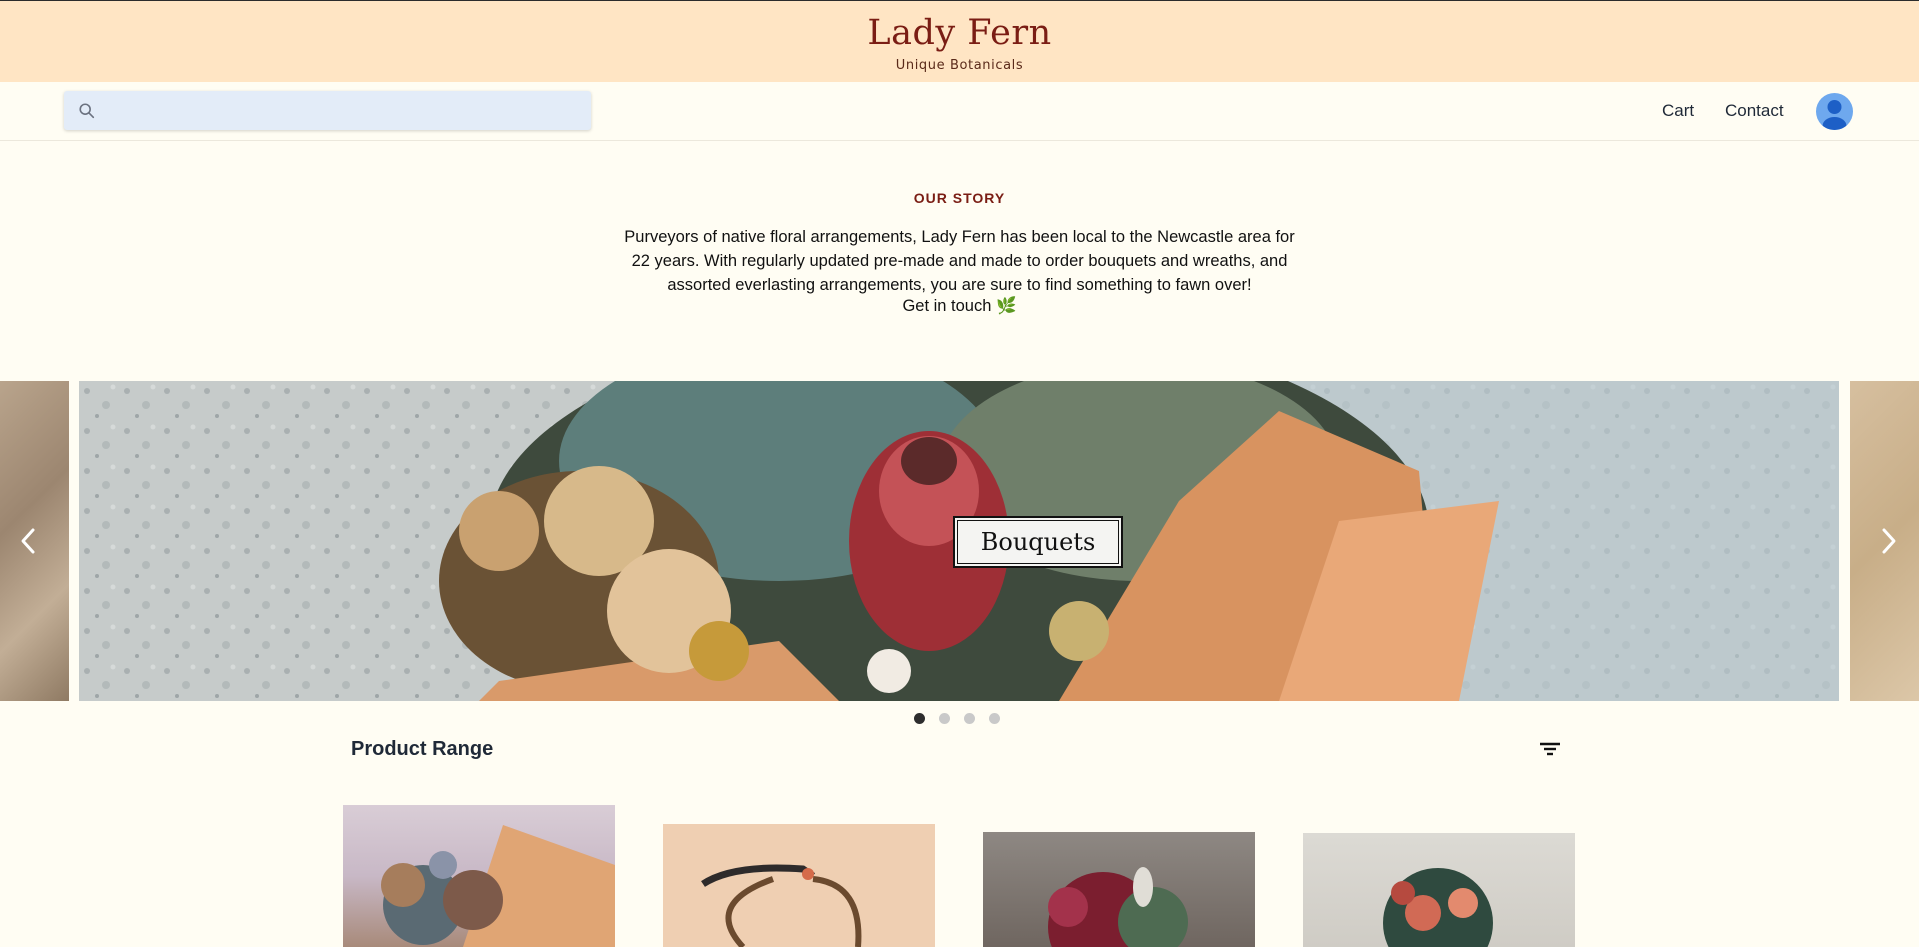 The image size is (1919, 947). I want to click on brand-header: Lady Fern Unique Botanicals, so click(959, 41).